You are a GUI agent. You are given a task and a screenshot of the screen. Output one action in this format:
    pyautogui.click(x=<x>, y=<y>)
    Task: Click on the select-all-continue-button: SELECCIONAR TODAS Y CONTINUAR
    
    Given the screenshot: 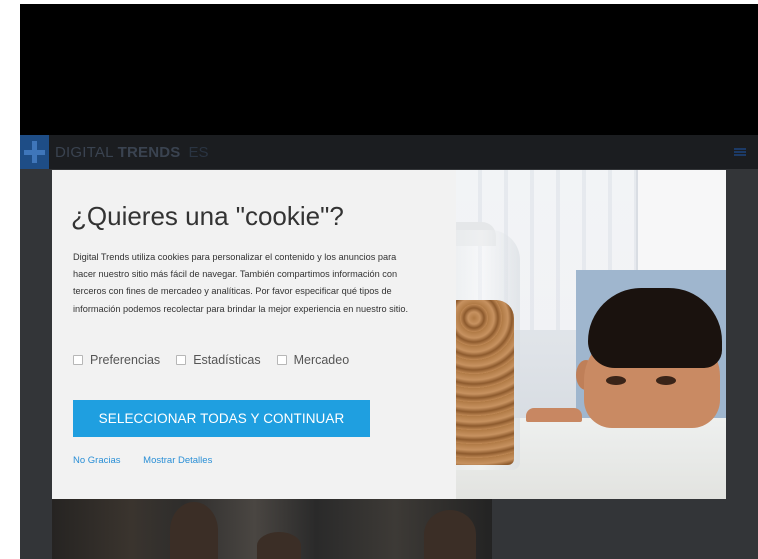 What is the action you would take?
    pyautogui.click(x=221, y=418)
    